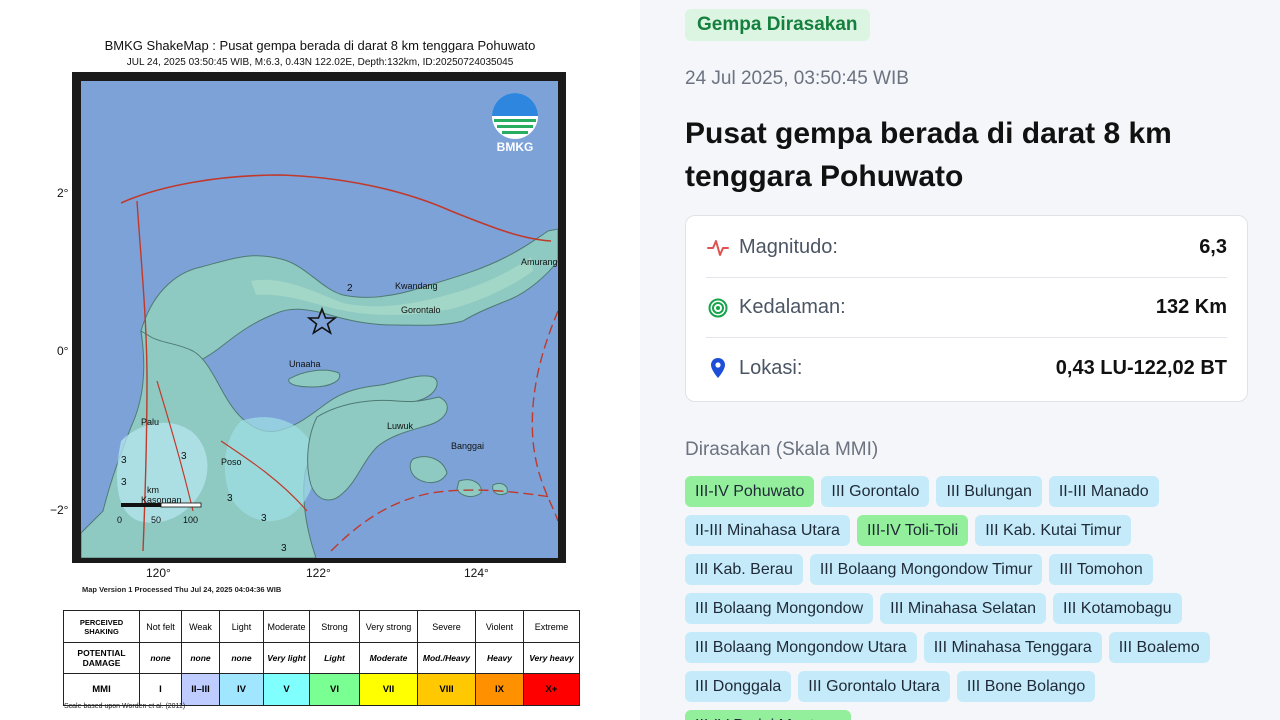 Image resolution: width=1280 pixels, height=720 pixels. Describe the element at coordinates (989, 491) in the screenshot. I see `felt-area-chip: III Bulungan` at that location.